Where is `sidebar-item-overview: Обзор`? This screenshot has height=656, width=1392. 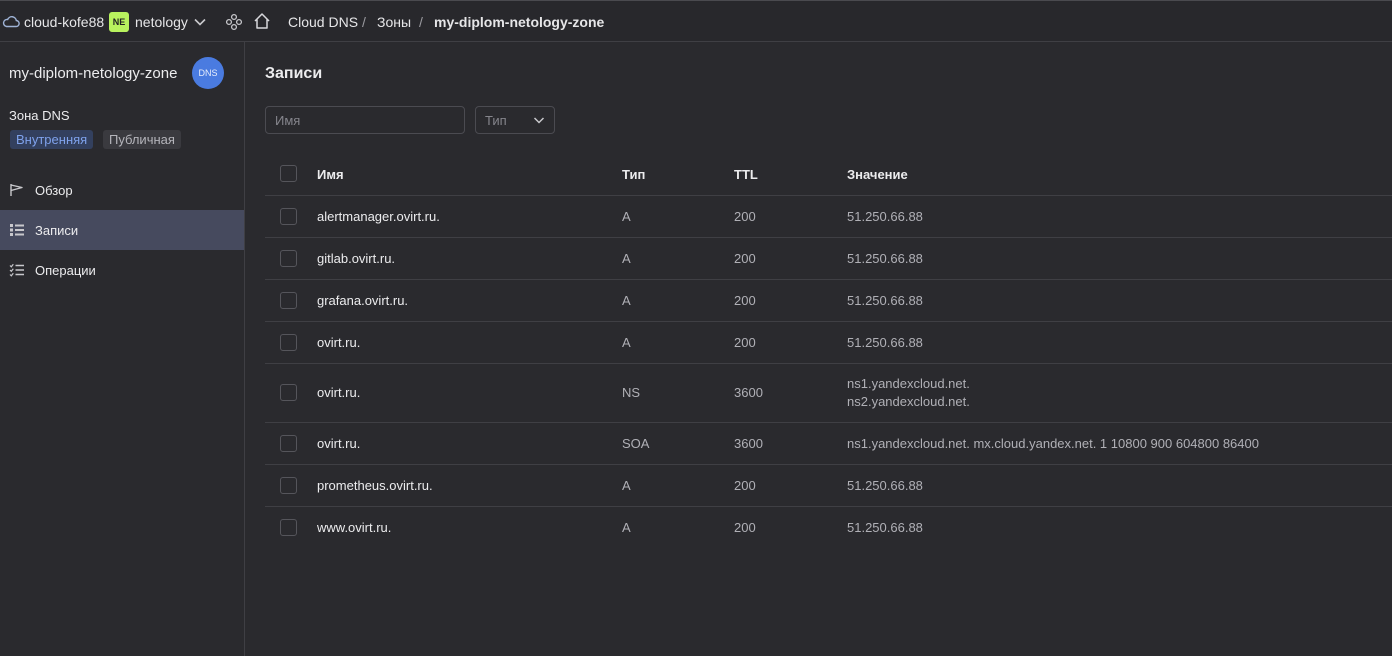
sidebar-item-overview: Обзор is located at coordinates (122, 190).